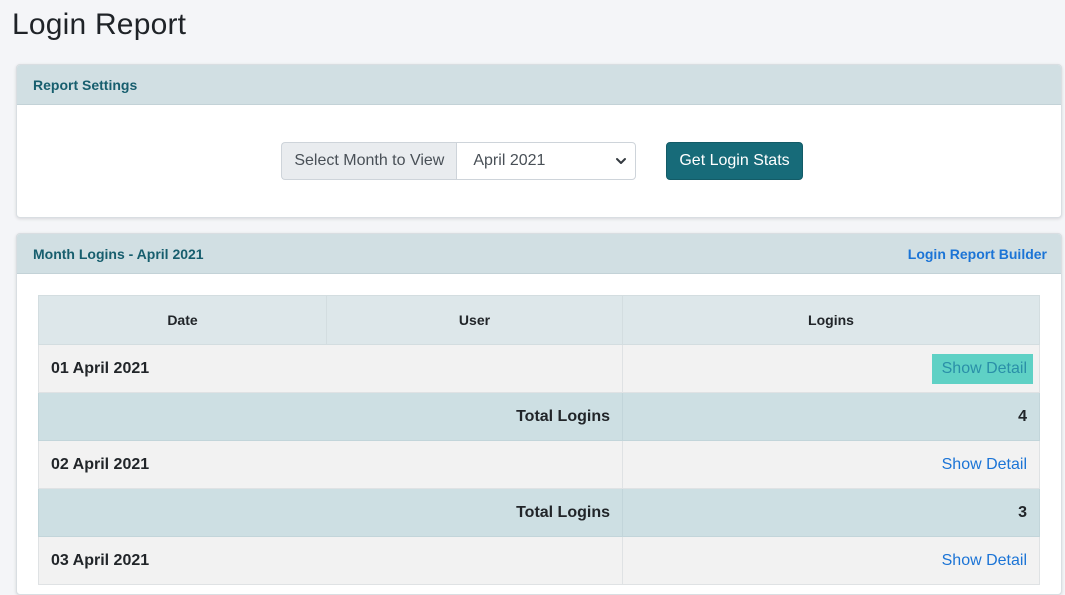 The image size is (1065, 595). Describe the element at coordinates (621, 160) in the screenshot. I see `chevron-down-icon` at that location.